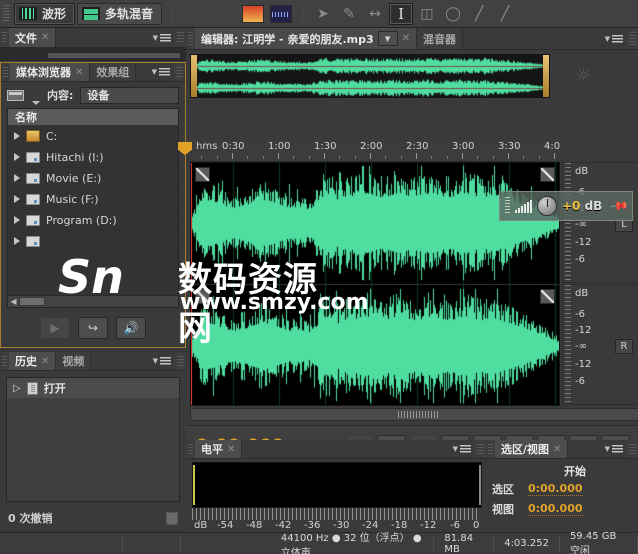 The image size is (638, 554). What do you see at coordinates (555, 509) in the screenshot?
I see `view-start-field: 0:00.000` at bounding box center [555, 509].